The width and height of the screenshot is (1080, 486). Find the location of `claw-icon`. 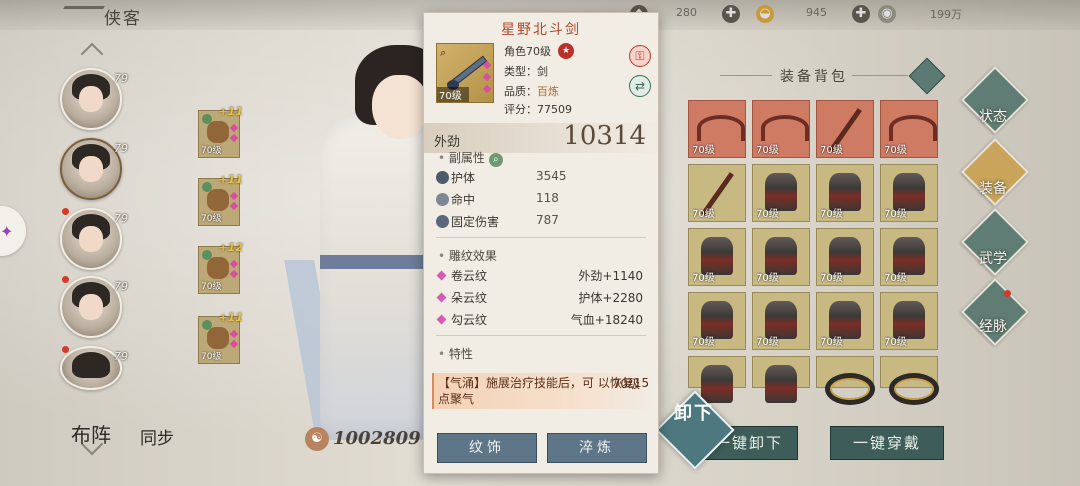

claw-icon is located at coordinates (785, 128).